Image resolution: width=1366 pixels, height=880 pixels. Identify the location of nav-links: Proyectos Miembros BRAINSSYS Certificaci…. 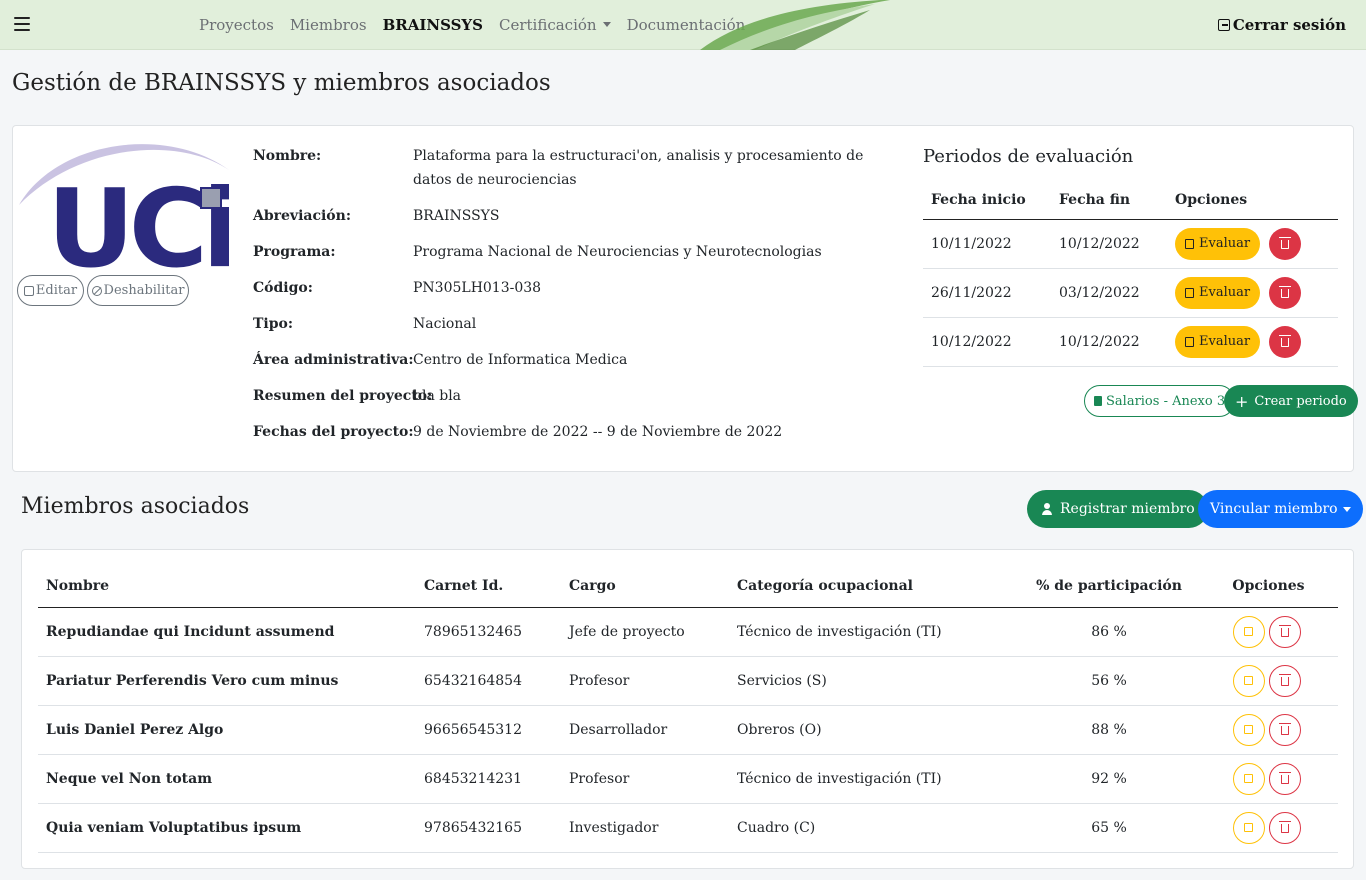
(480, 25).